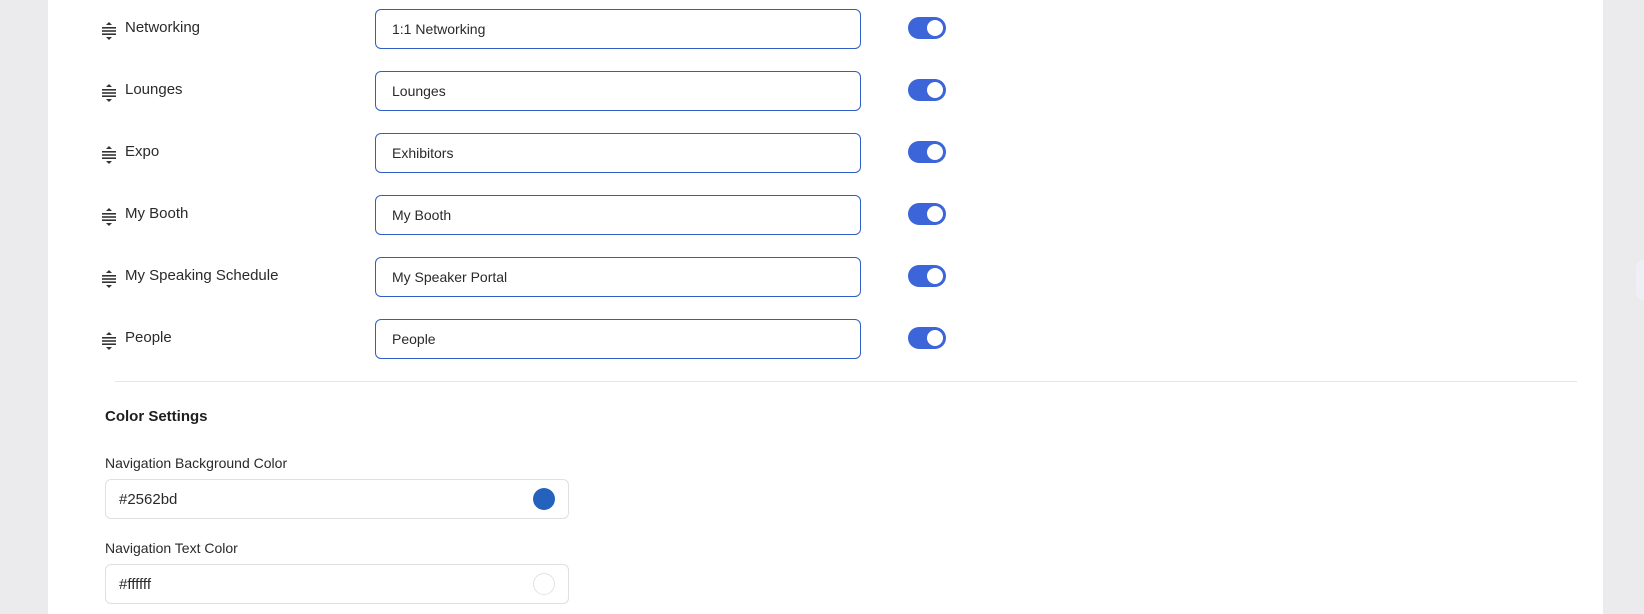 The image size is (1644, 614). What do you see at coordinates (148, 499) in the screenshot?
I see `nav-background-color-value: #2562bd` at bounding box center [148, 499].